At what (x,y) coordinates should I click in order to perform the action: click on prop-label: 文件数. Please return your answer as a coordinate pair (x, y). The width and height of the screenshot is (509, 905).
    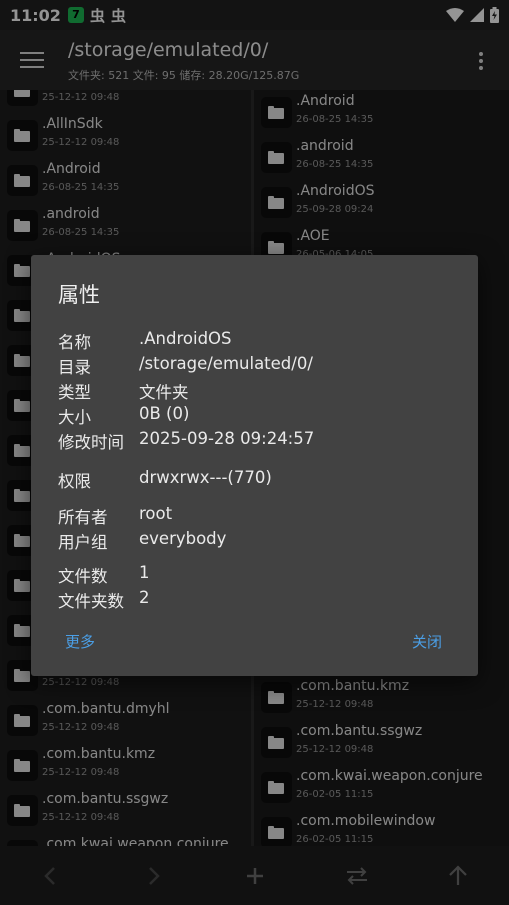
    Looking at the image, I should click on (83, 576).